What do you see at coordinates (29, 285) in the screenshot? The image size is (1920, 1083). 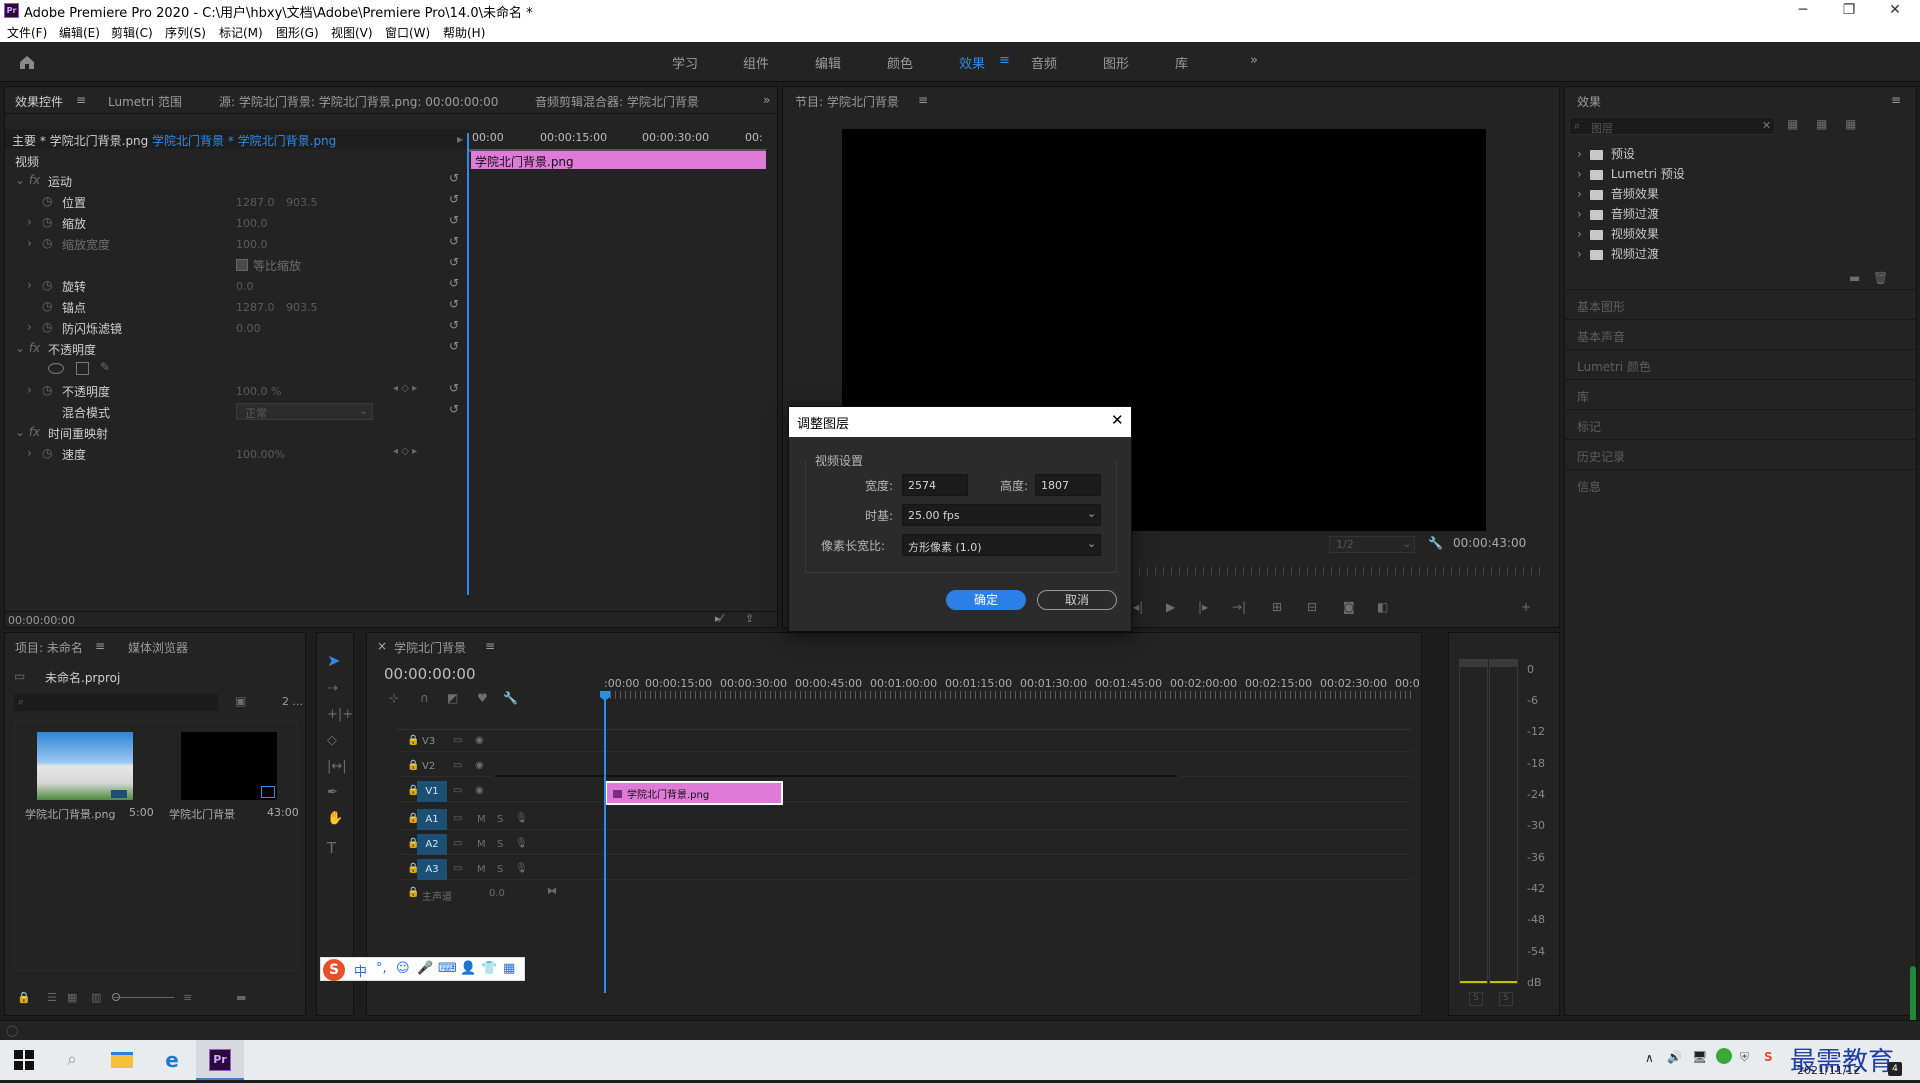 I see `expand-rotation-icon: ›` at bounding box center [29, 285].